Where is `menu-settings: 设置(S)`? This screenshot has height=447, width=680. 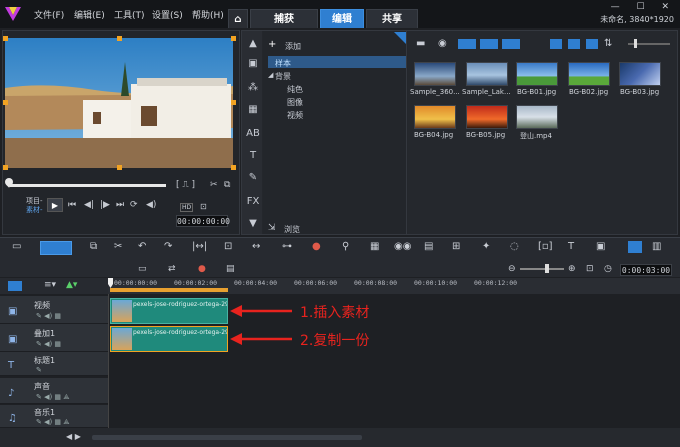
menu-settings: 设置(S) is located at coordinates (167, 14).